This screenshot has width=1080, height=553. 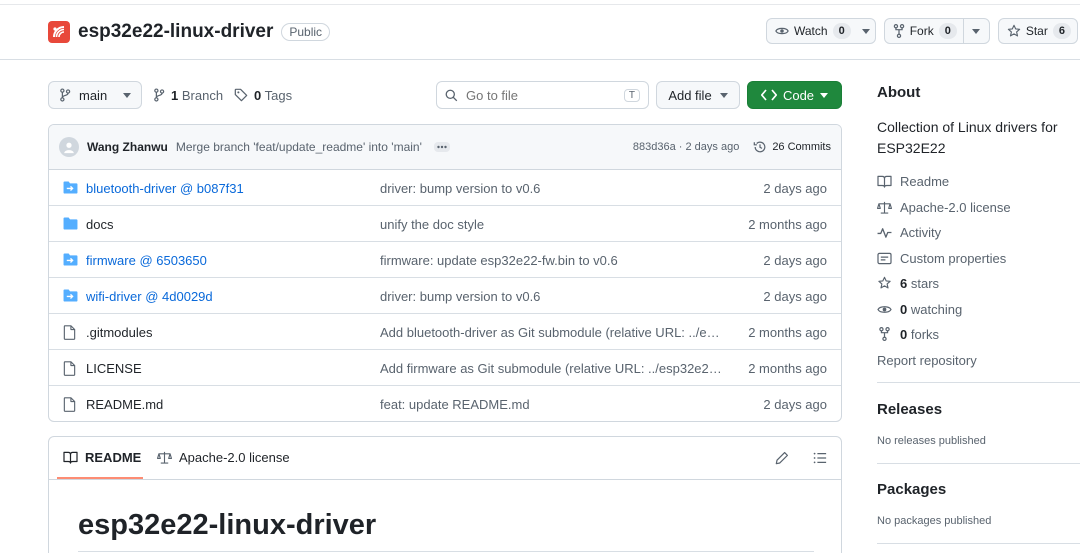 What do you see at coordinates (451, 95) in the screenshot?
I see `search-icon` at bounding box center [451, 95].